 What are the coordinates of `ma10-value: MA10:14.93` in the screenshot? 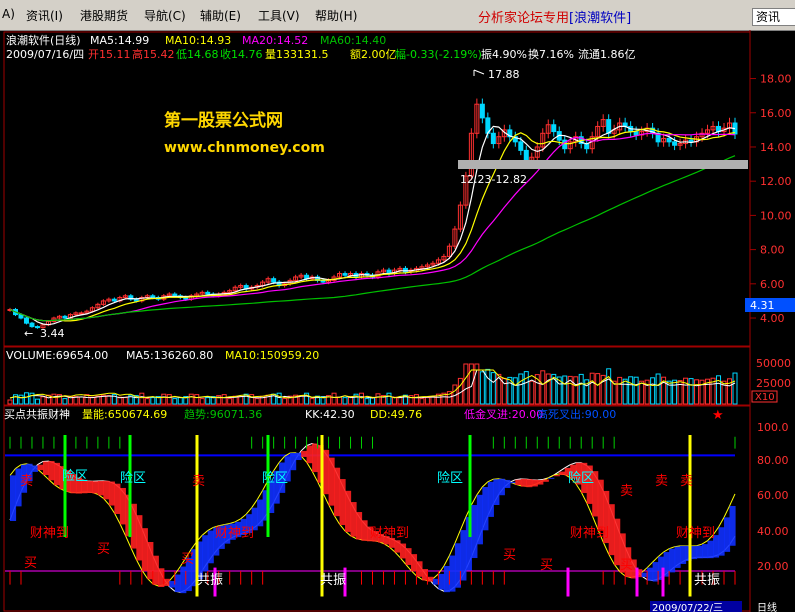 It's located at (198, 40).